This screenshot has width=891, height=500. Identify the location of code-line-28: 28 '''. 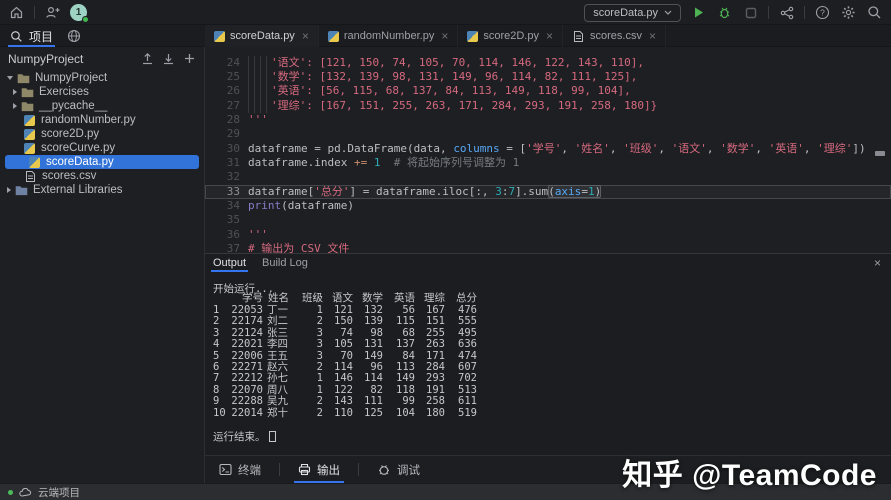
(548, 120).